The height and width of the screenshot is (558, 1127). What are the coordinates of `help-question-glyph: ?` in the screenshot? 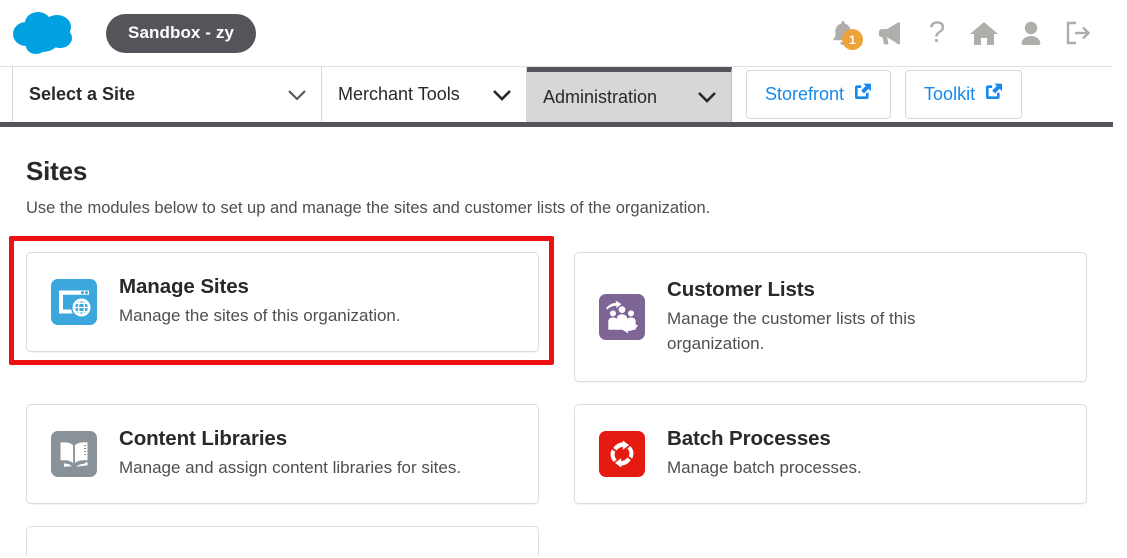 It's located at (937, 32).